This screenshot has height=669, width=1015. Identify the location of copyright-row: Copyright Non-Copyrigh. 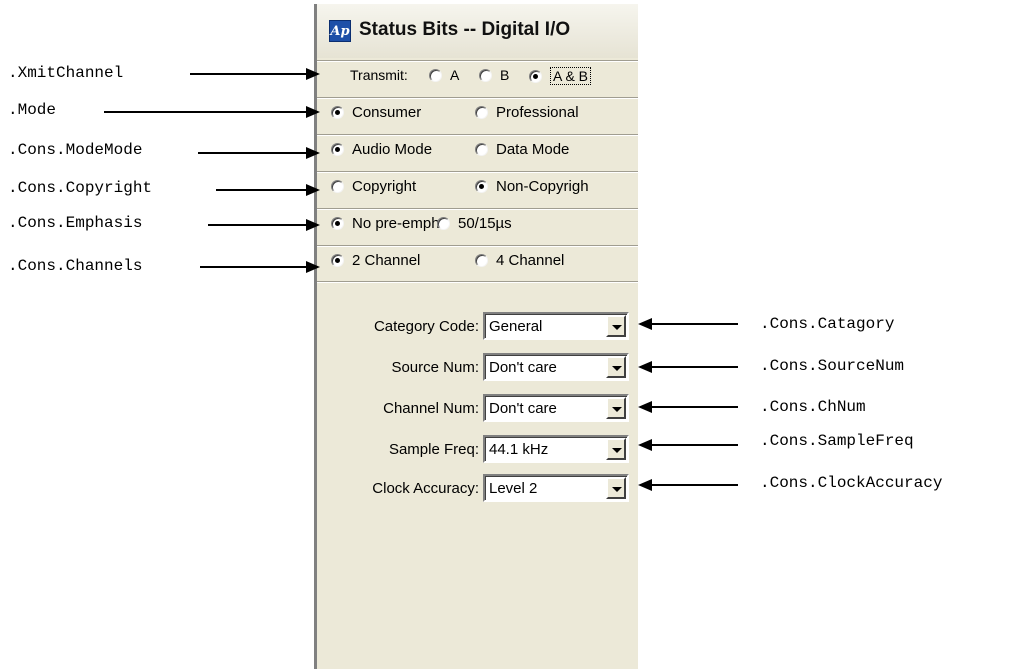
(477, 186).